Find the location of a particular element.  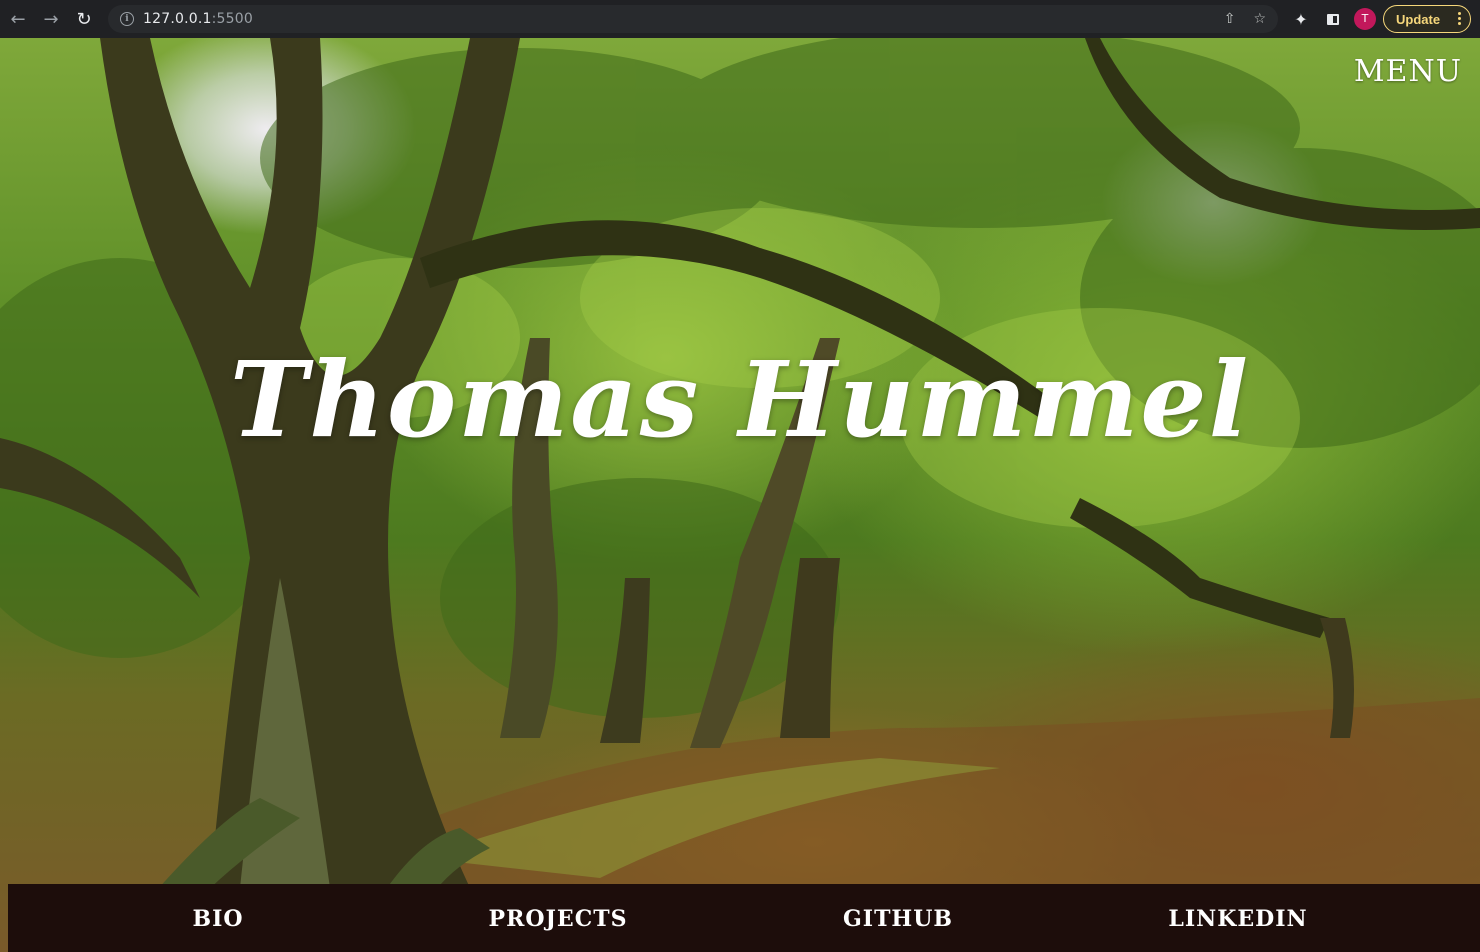

forward-button: → is located at coordinates (51, 19).